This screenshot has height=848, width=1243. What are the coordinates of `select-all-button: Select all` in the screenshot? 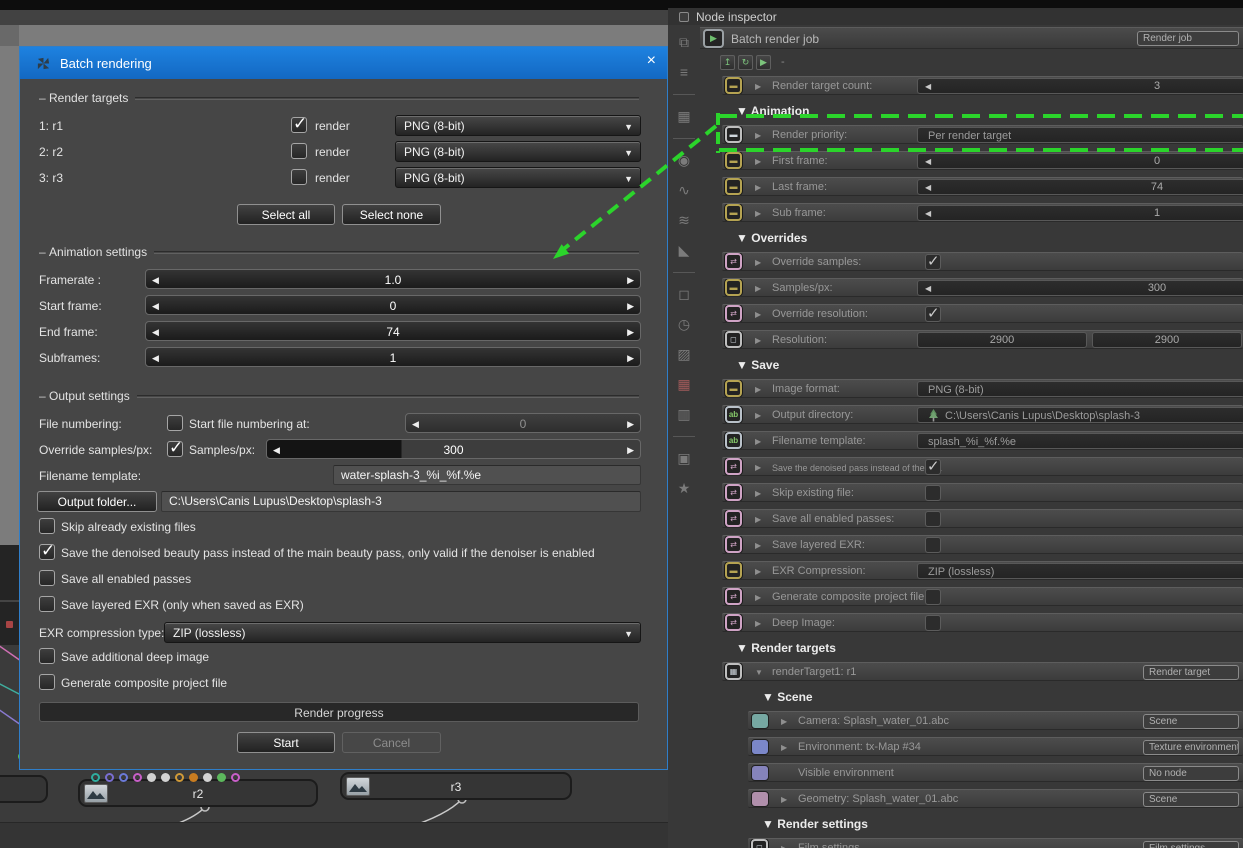 It's located at (286, 214).